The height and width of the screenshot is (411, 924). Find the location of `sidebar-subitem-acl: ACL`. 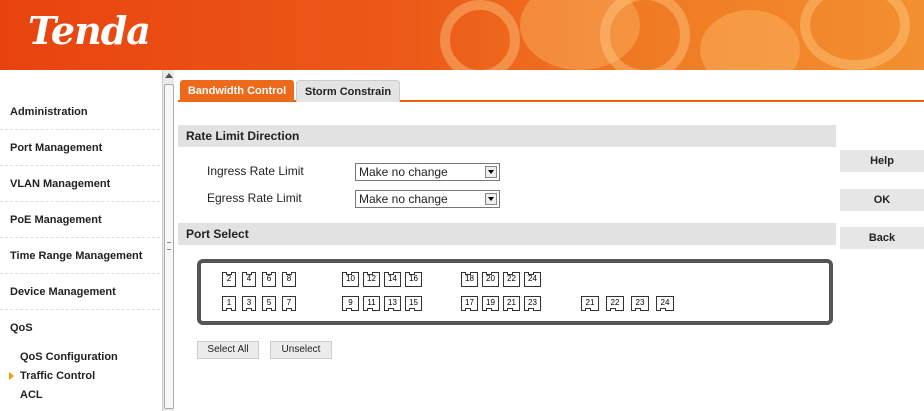

sidebar-subitem-acl: ACL is located at coordinates (31, 395).